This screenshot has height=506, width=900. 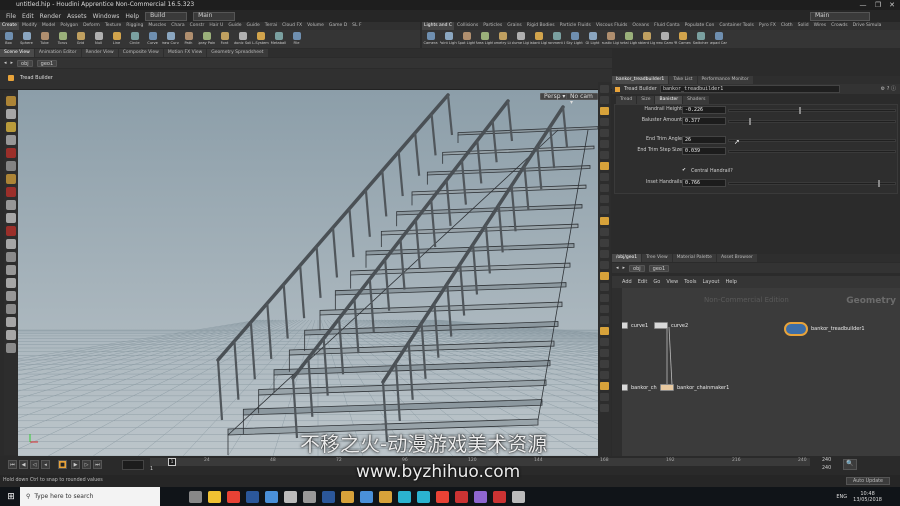 I want to click on shelf-tab-2: Model, so click(x=49, y=26).